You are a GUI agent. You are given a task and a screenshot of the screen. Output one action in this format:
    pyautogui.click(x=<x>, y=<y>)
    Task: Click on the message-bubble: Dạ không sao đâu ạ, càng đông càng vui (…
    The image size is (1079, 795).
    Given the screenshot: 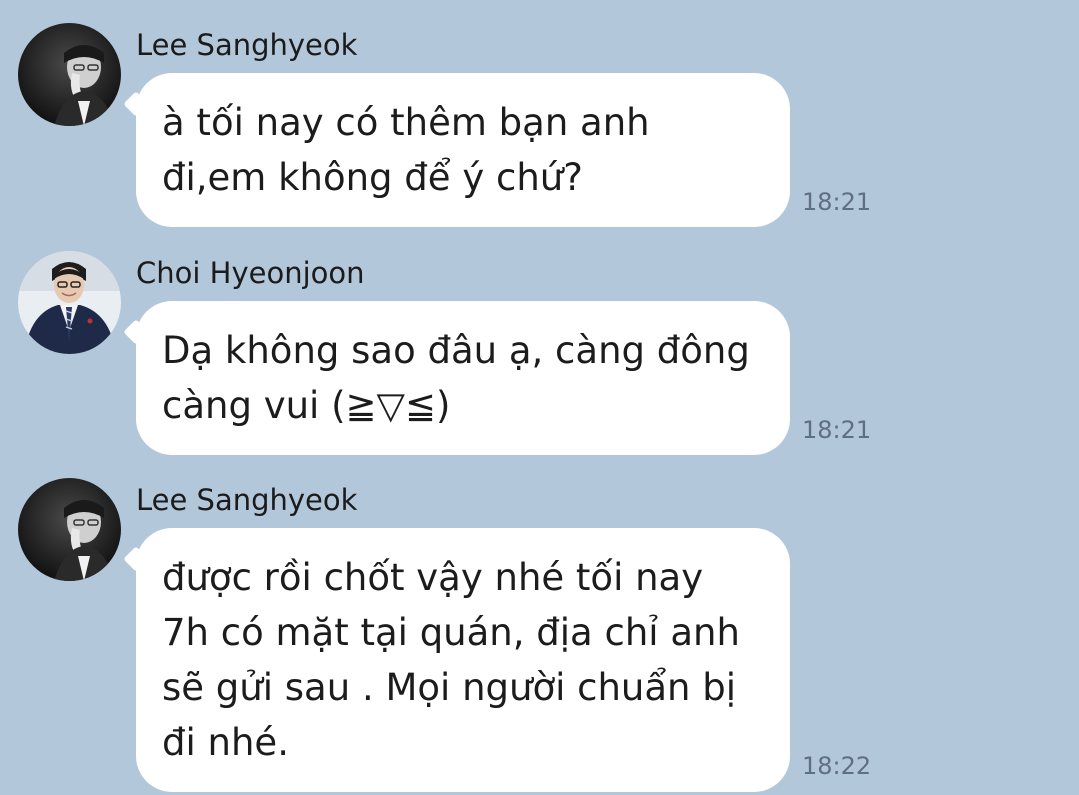 What is the action you would take?
    pyautogui.click(x=463, y=378)
    